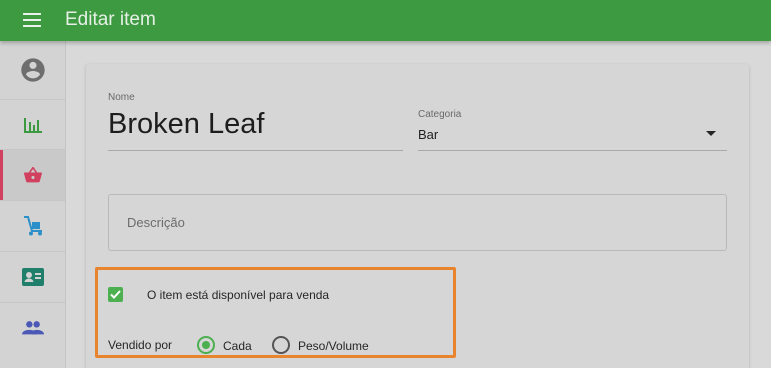 The height and width of the screenshot is (368, 771). Describe the element at coordinates (440, 114) in the screenshot. I see `category-label: Categoria` at that location.